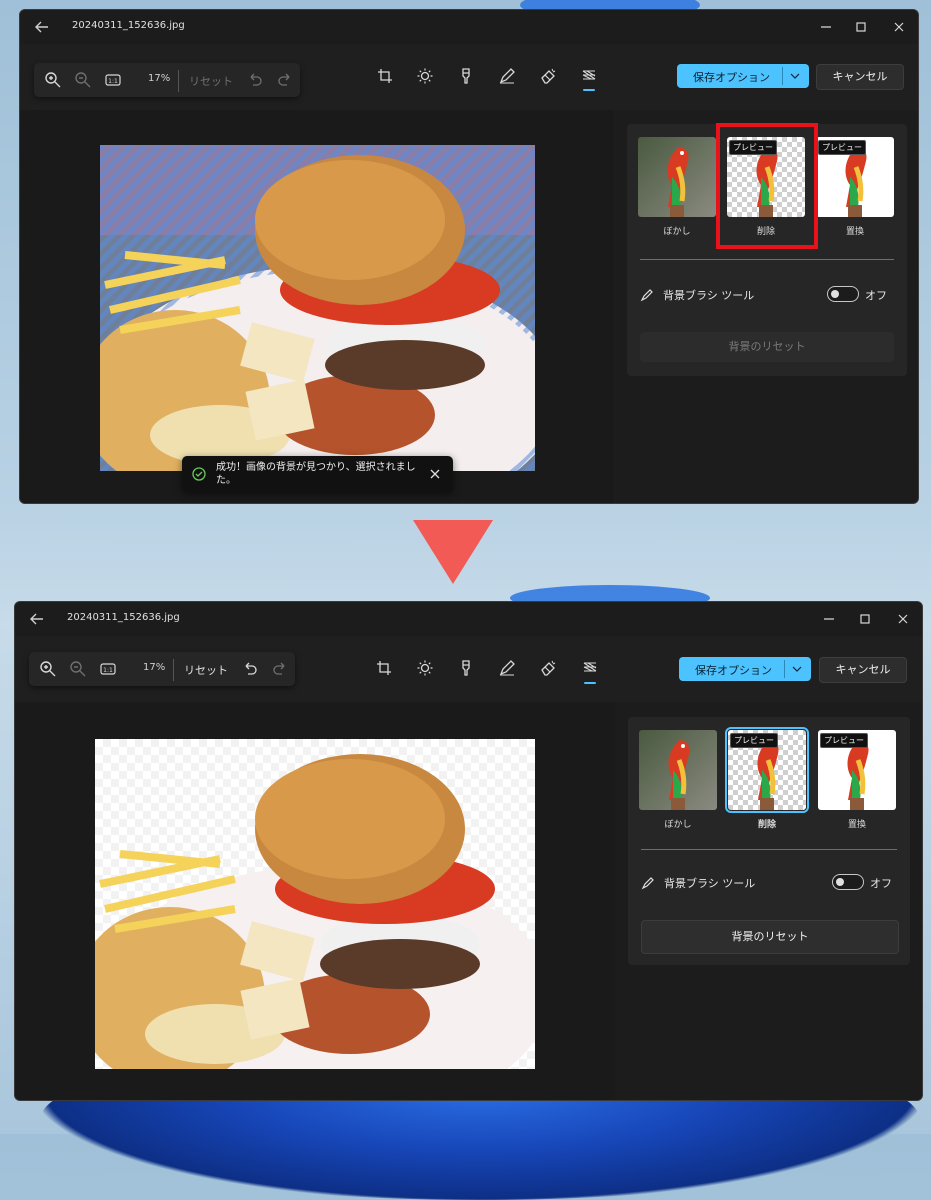  Describe the element at coordinates (435, 474) in the screenshot. I see `close-toast-icon` at that location.